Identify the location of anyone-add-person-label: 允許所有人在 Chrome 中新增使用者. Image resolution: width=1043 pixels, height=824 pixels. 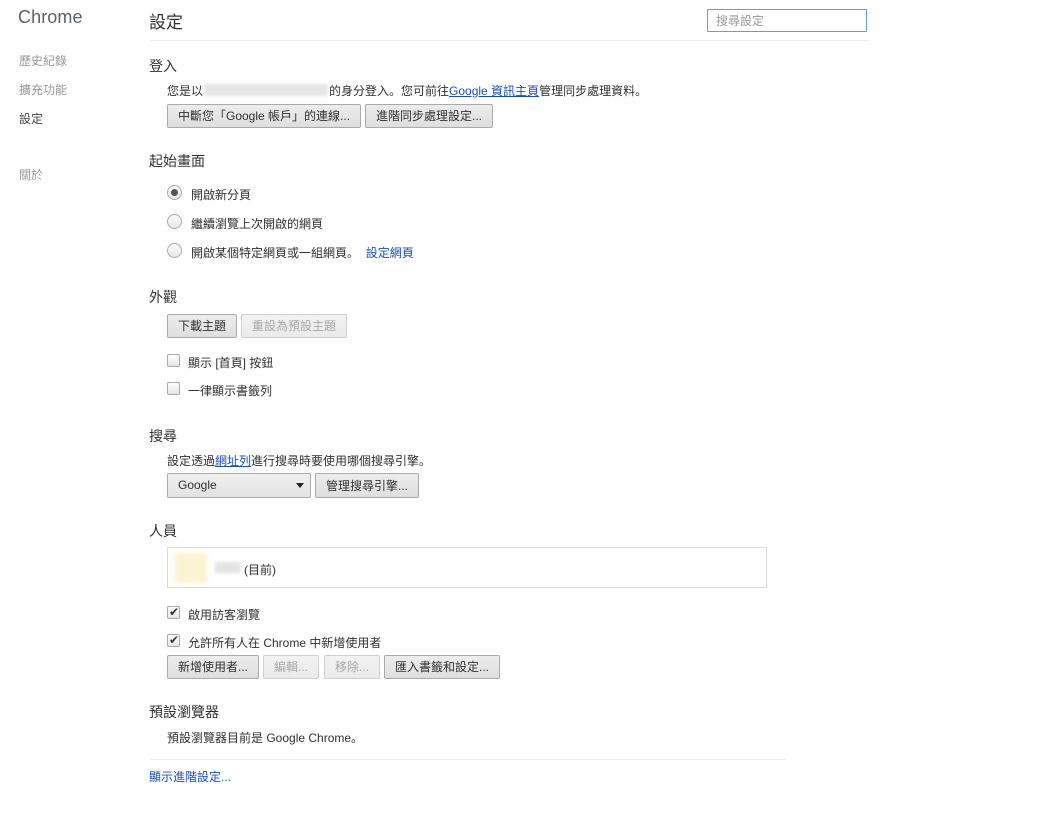
(285, 643).